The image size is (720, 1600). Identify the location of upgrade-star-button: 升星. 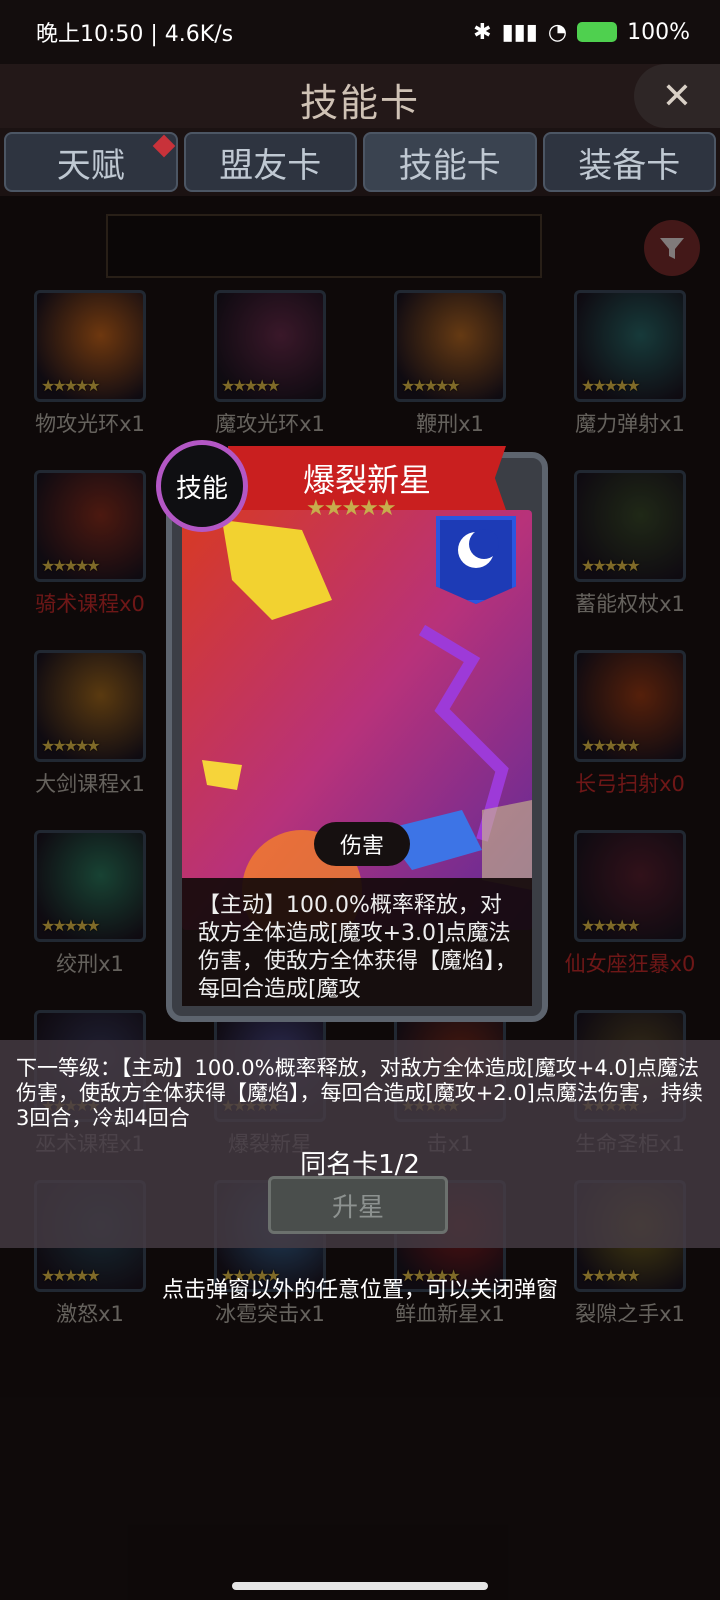
(358, 1205).